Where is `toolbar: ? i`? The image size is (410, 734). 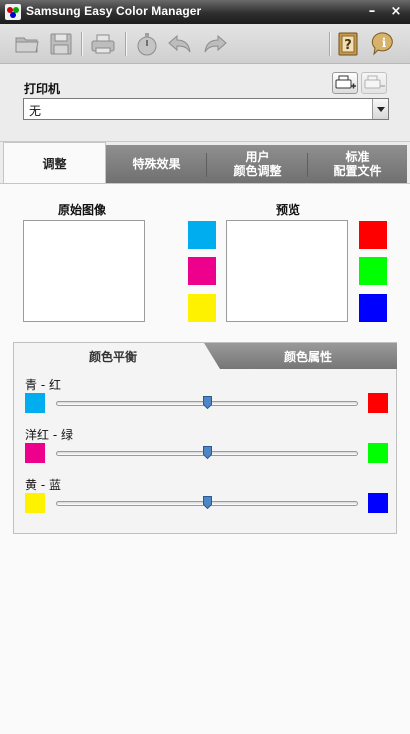
toolbar: ? i is located at coordinates (205, 44).